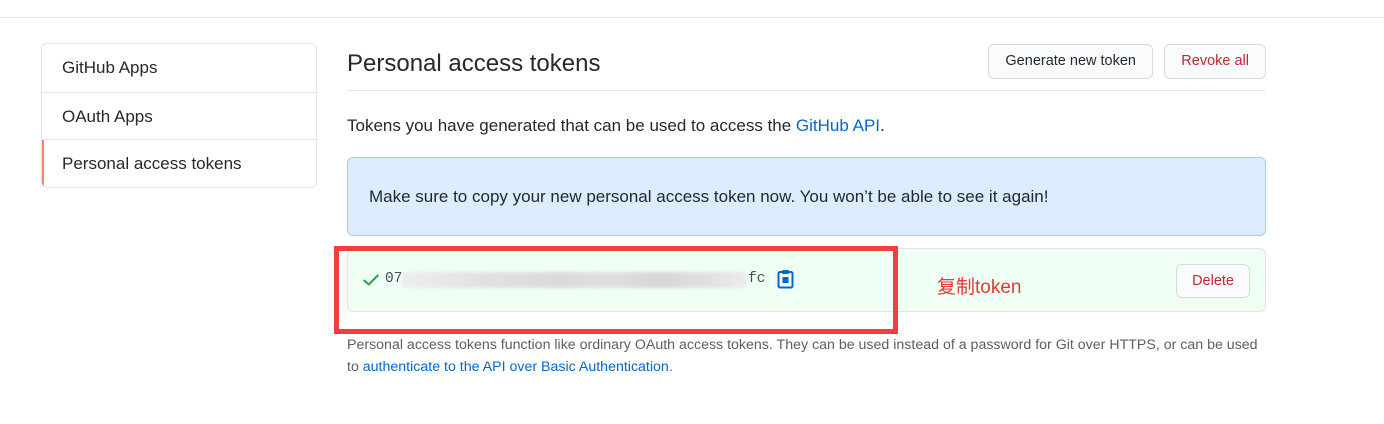  I want to click on github-api-link: GitHub API, so click(838, 125).